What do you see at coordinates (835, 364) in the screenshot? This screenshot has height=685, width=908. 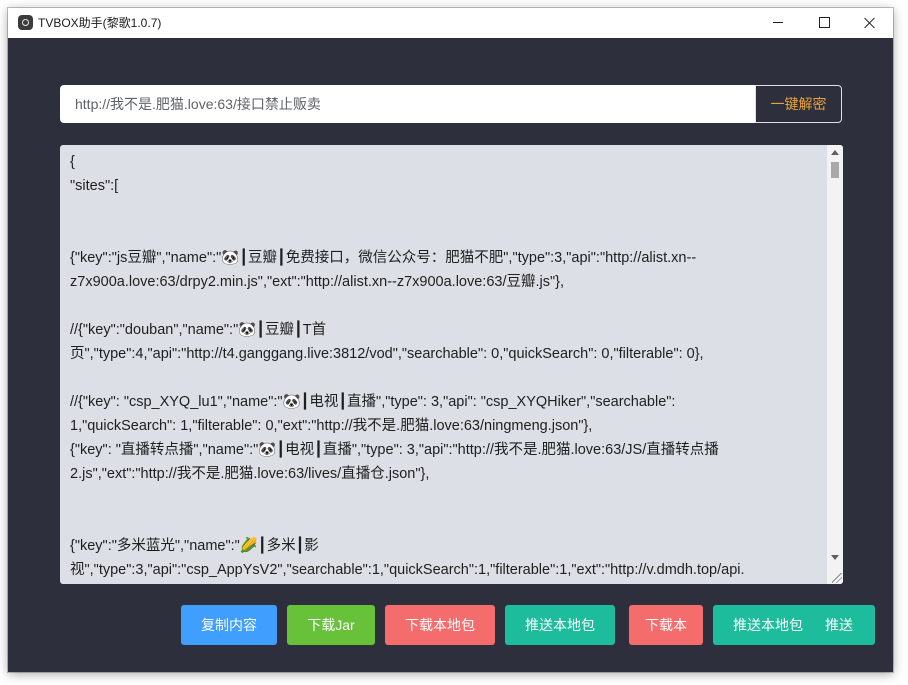 I see `editor-scrollbar` at bounding box center [835, 364].